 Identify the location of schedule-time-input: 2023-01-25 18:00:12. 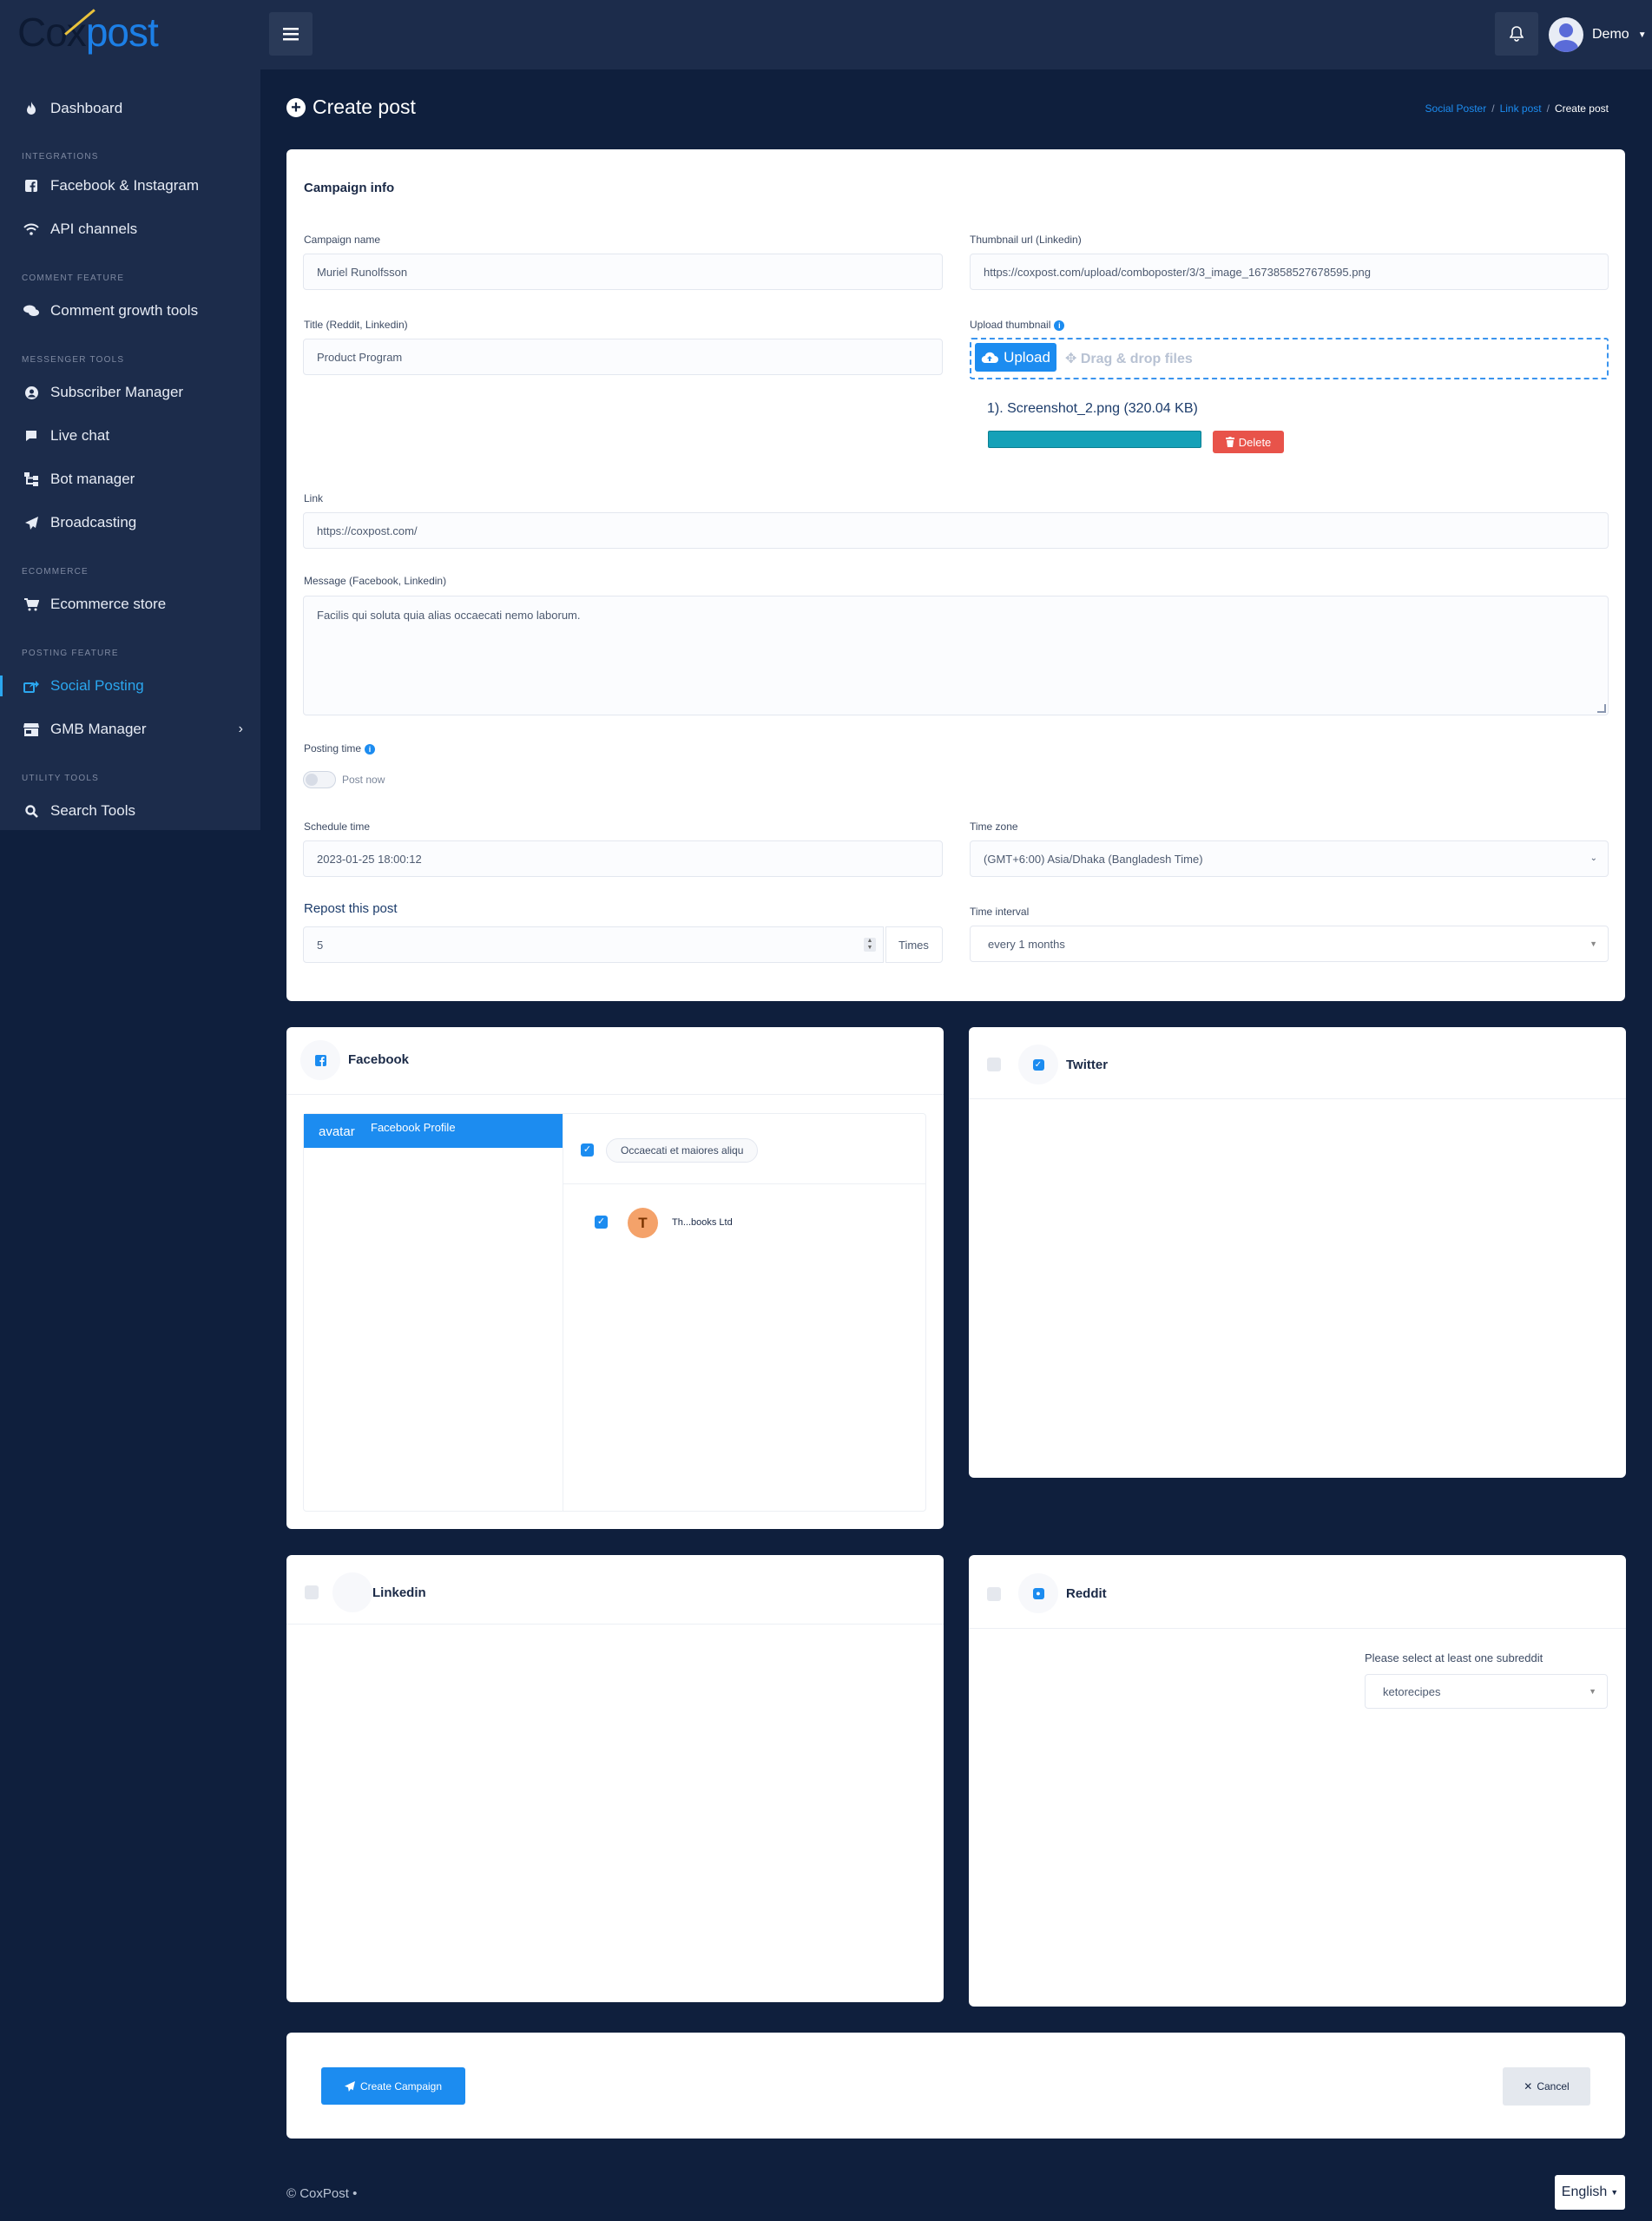
(623, 859).